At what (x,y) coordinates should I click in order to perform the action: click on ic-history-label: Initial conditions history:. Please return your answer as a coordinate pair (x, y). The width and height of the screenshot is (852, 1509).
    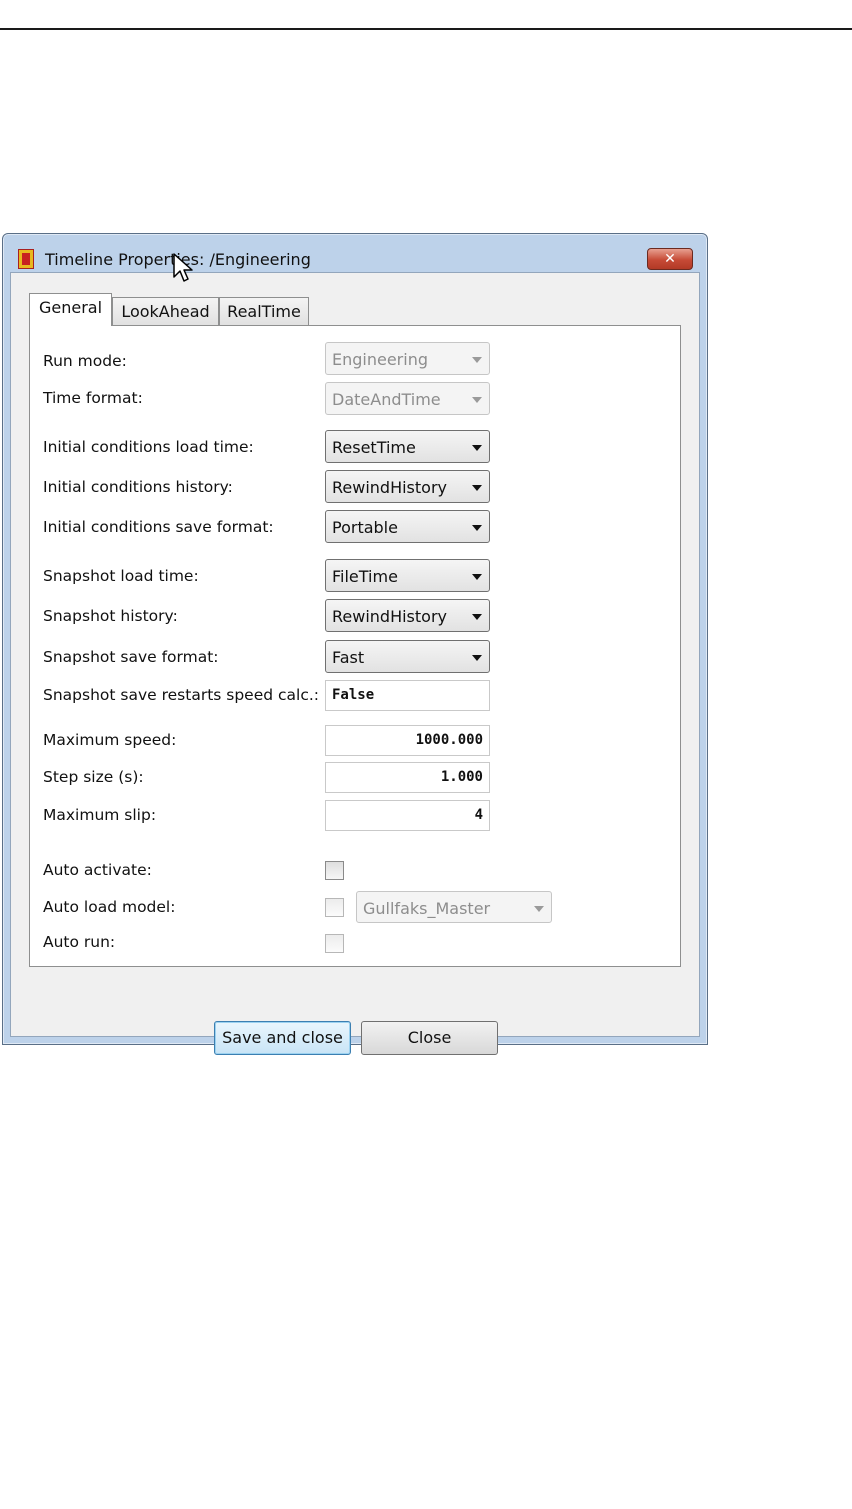
    Looking at the image, I should click on (138, 487).